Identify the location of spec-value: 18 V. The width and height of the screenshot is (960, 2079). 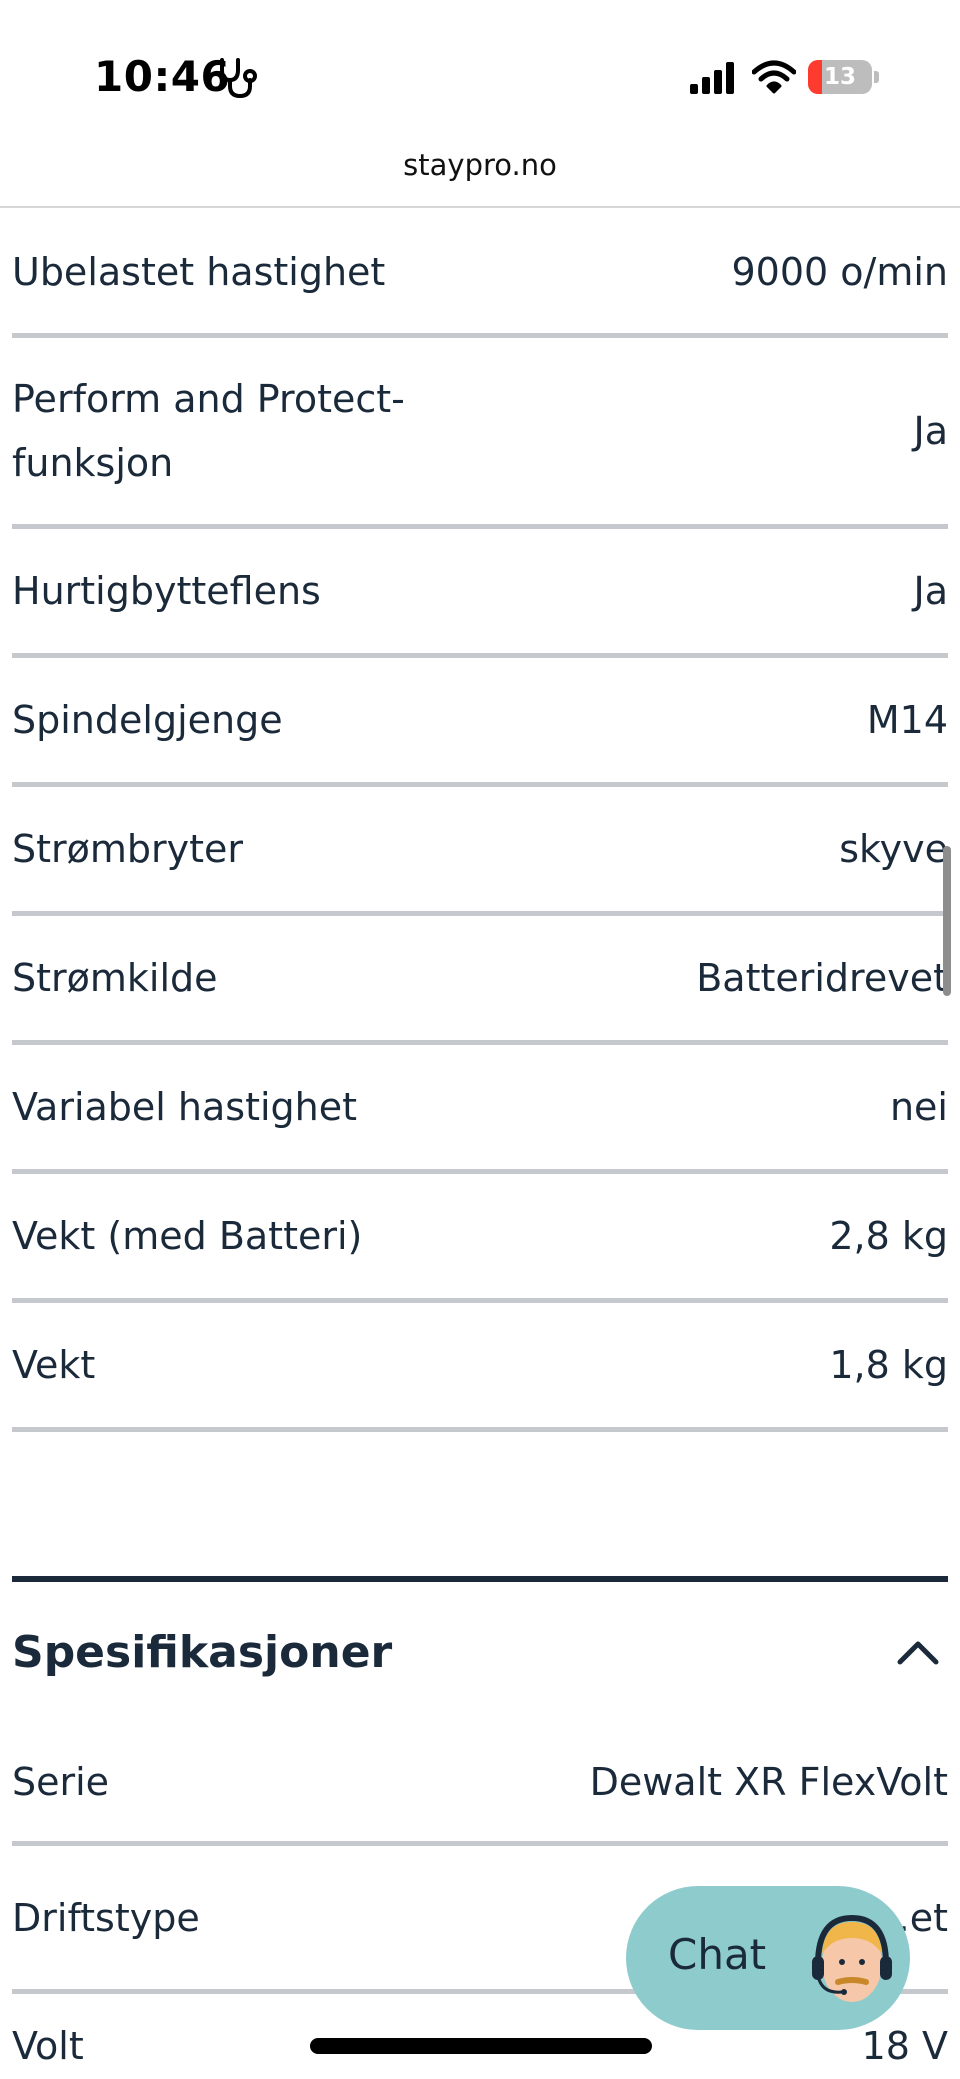
(904, 2046).